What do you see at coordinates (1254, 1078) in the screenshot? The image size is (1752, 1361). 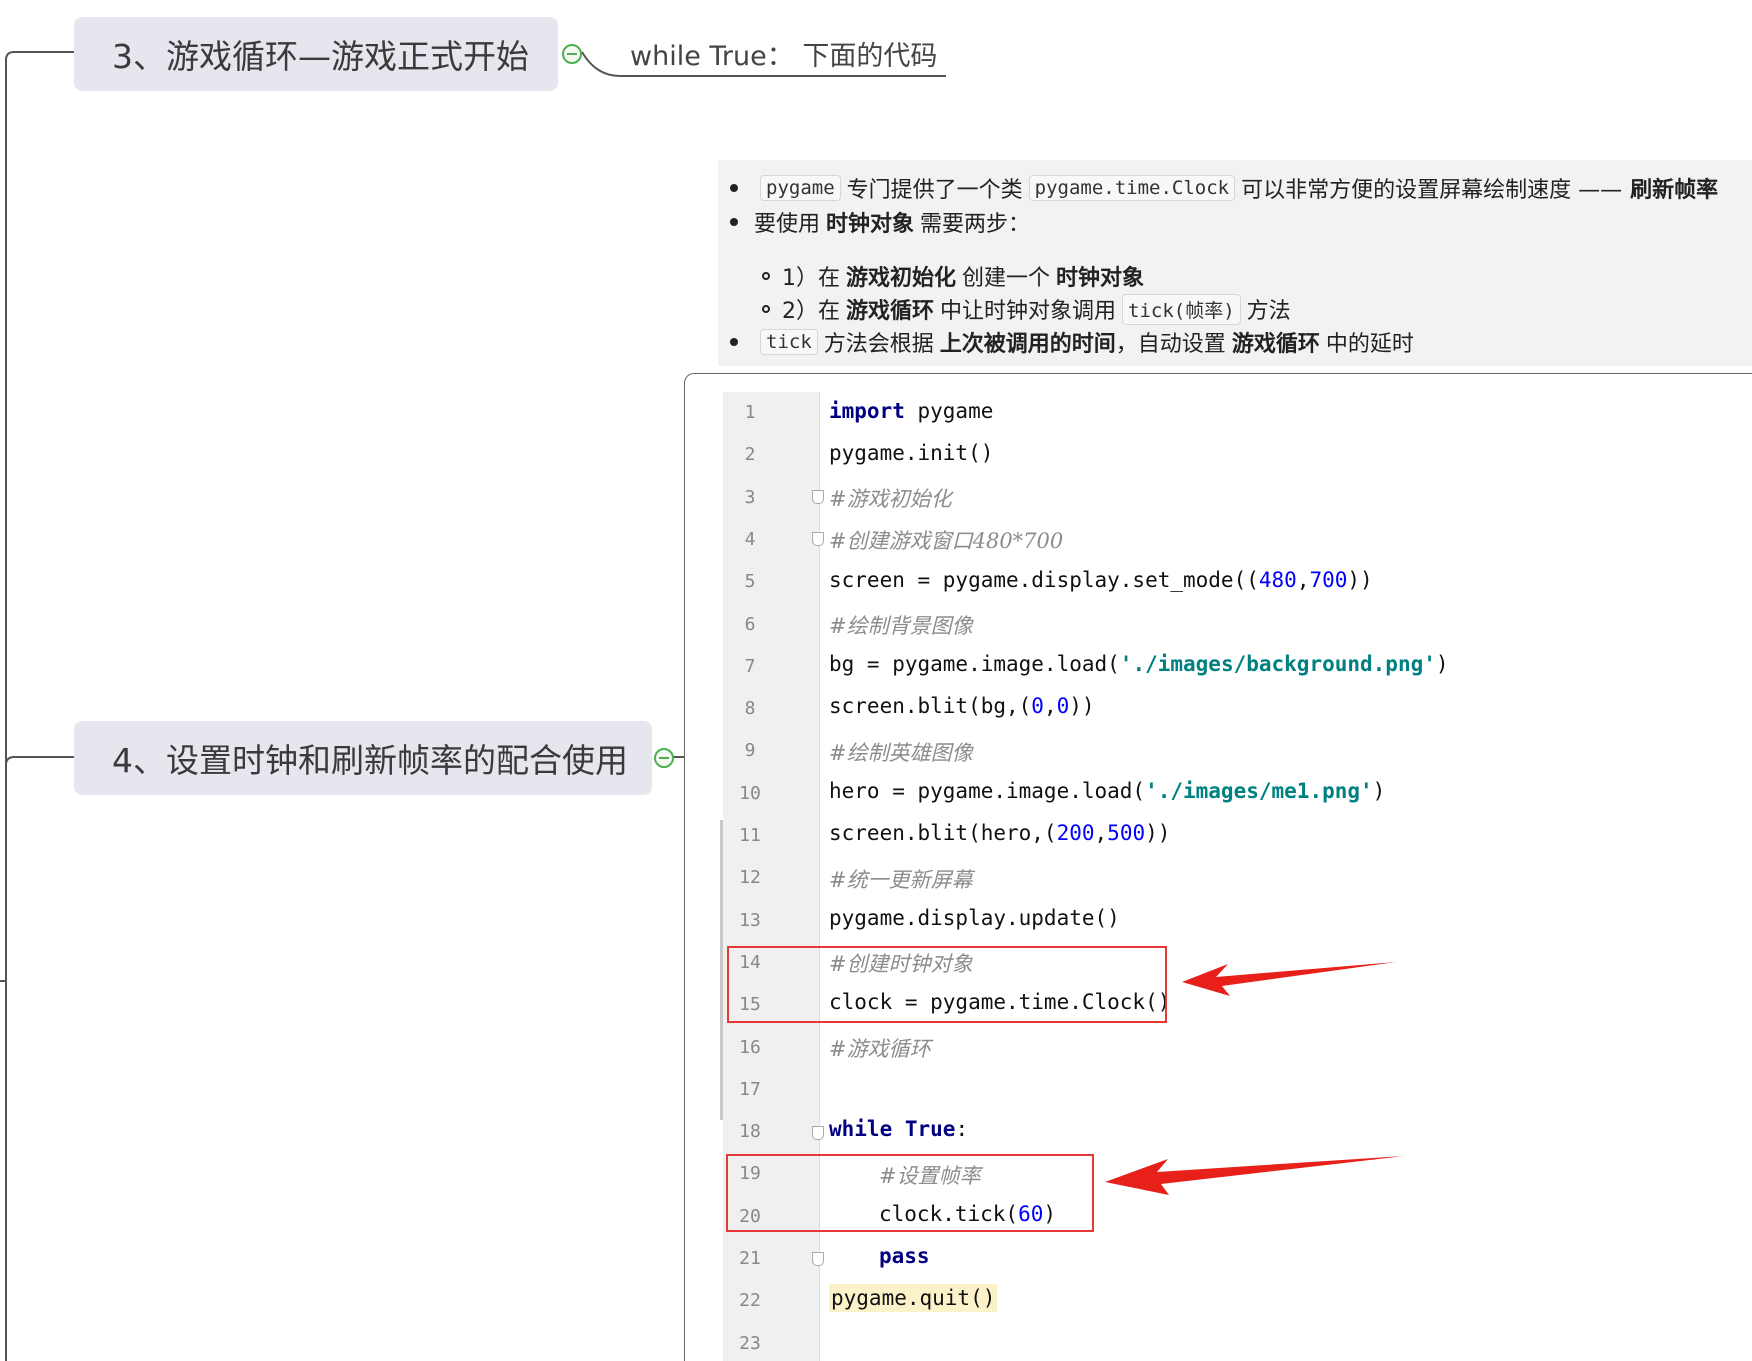 I see `red-arrows` at bounding box center [1254, 1078].